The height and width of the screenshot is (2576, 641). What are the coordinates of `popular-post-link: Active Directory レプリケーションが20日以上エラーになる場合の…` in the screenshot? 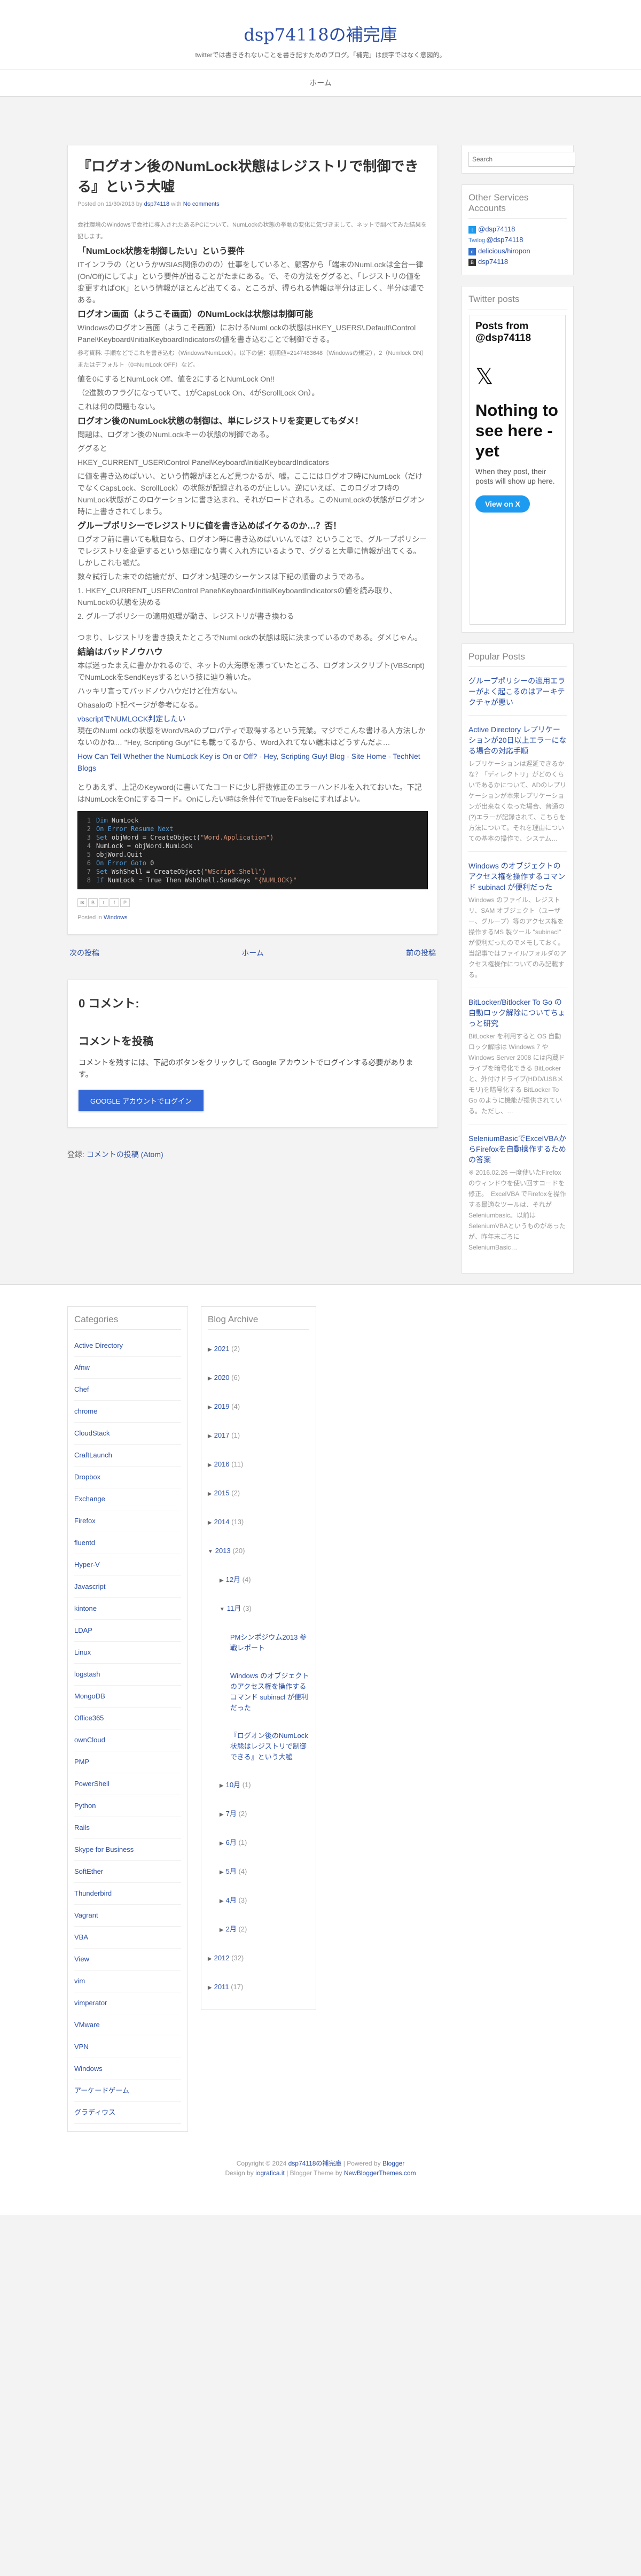 It's located at (517, 740).